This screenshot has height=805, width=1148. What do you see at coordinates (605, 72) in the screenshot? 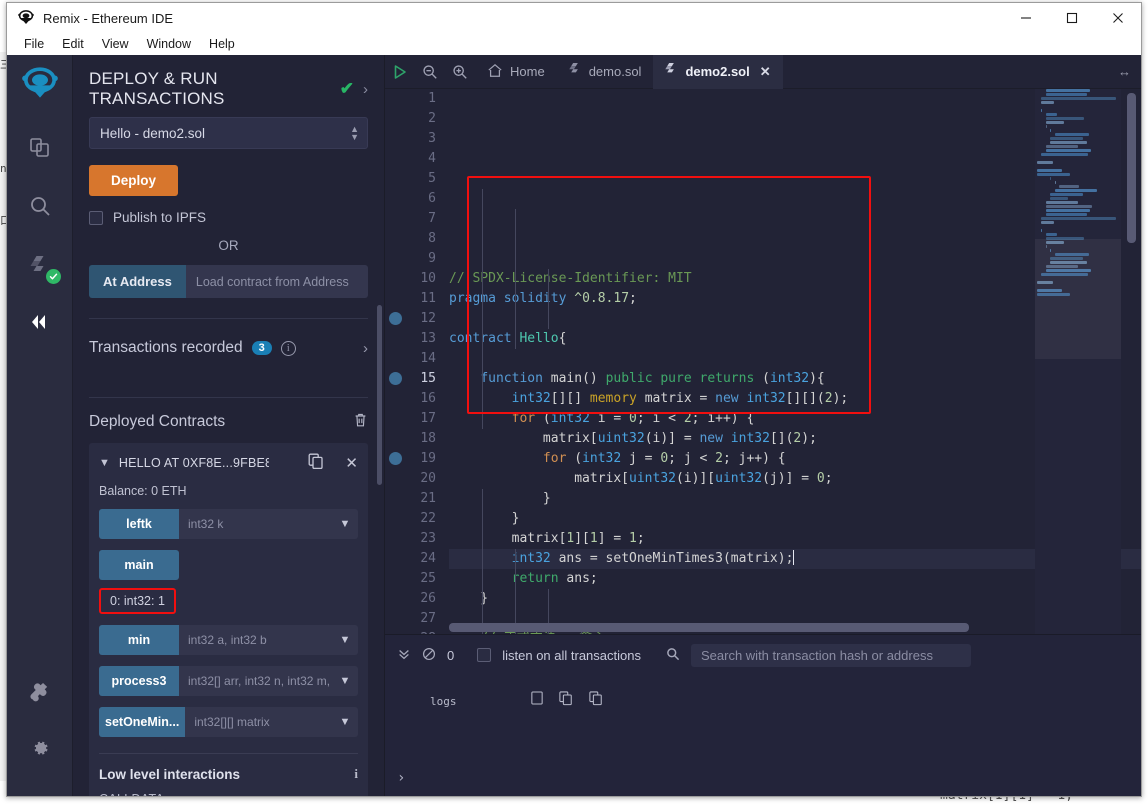
I see `tab-demo-sol: demo.sol` at bounding box center [605, 72].